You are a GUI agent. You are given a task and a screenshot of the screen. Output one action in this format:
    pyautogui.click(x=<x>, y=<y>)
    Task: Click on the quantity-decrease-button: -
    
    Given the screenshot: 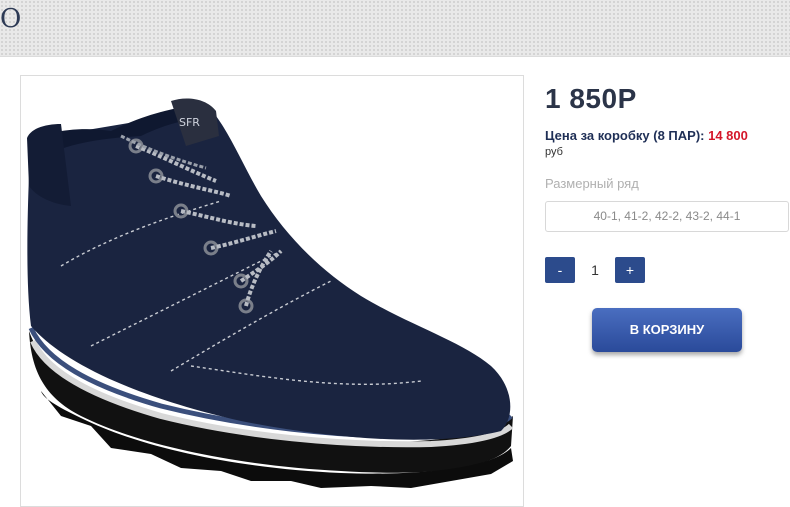 What is the action you would take?
    pyautogui.click(x=560, y=270)
    